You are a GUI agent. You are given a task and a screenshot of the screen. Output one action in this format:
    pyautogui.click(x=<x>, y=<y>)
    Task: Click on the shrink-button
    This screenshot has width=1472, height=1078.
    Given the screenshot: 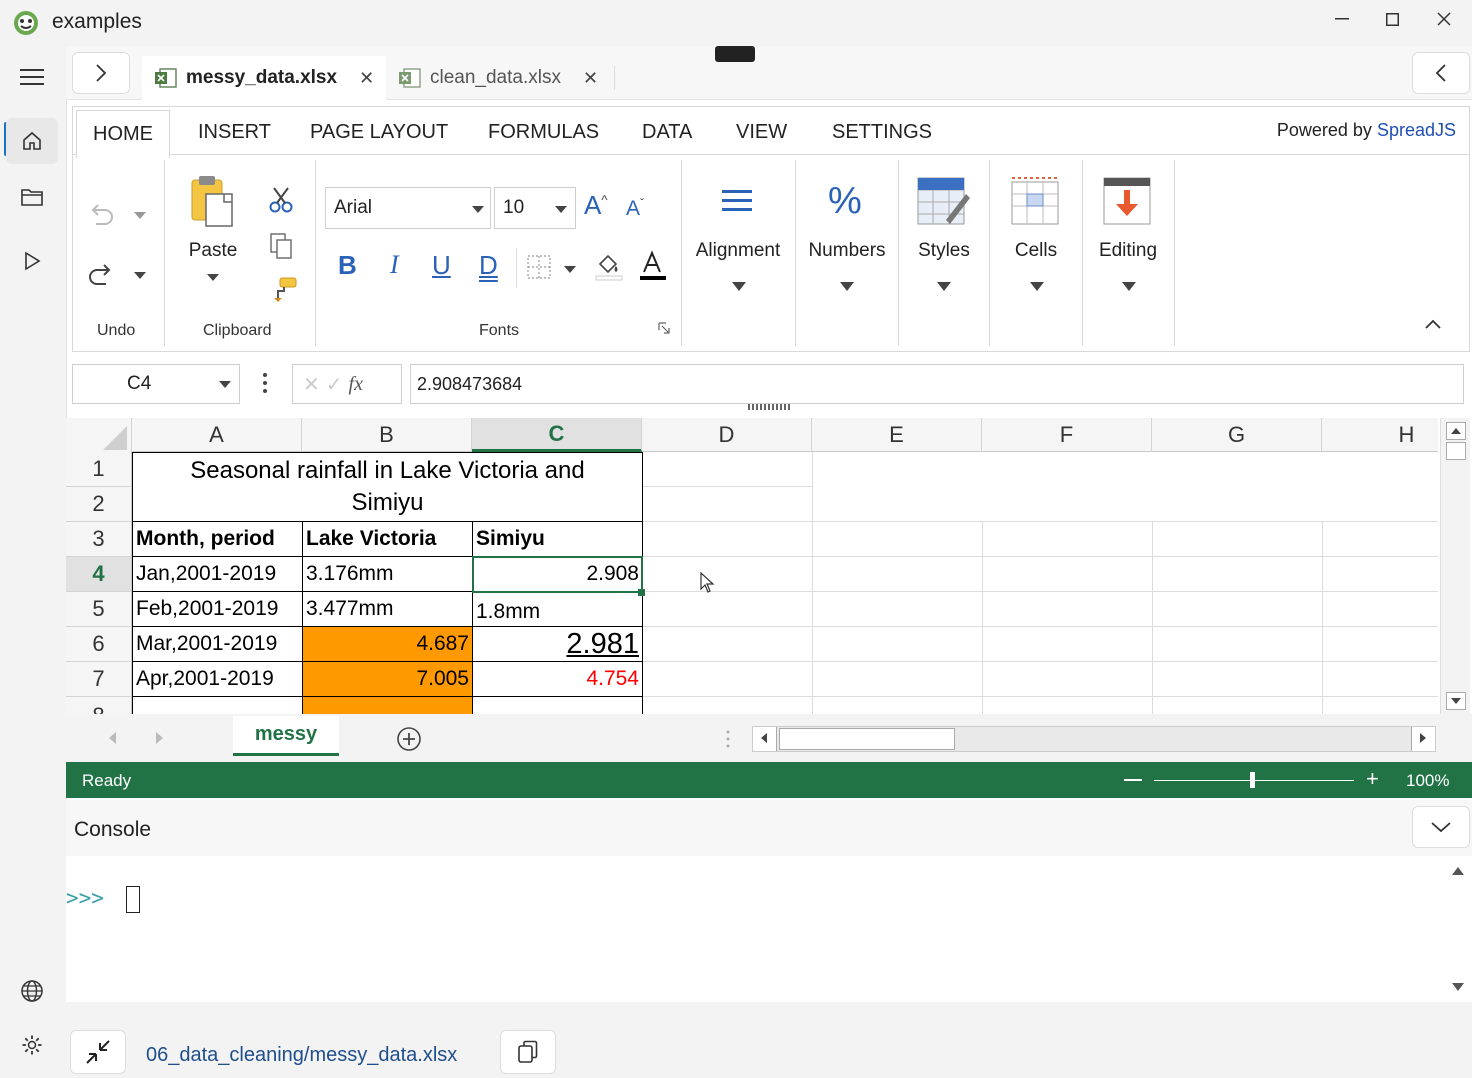 What is the action you would take?
    pyautogui.click(x=98, y=1052)
    